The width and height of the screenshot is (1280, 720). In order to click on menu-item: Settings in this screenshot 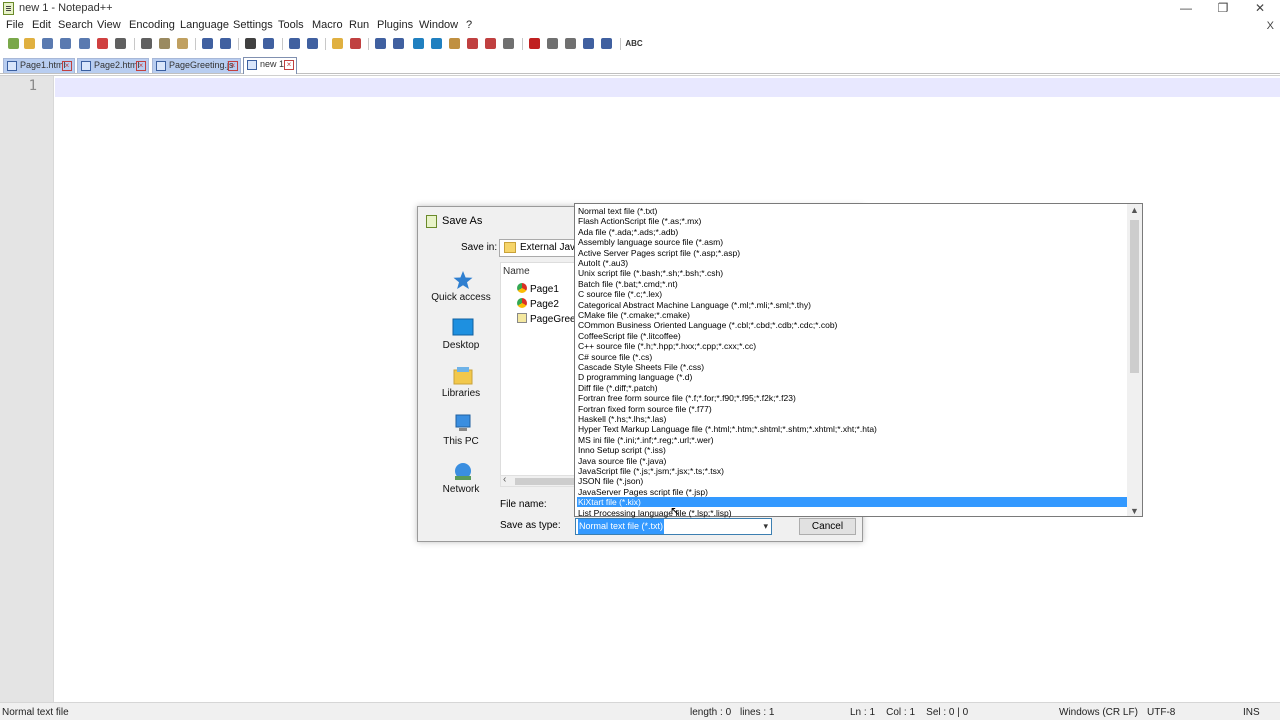, I will do `click(253, 25)`.